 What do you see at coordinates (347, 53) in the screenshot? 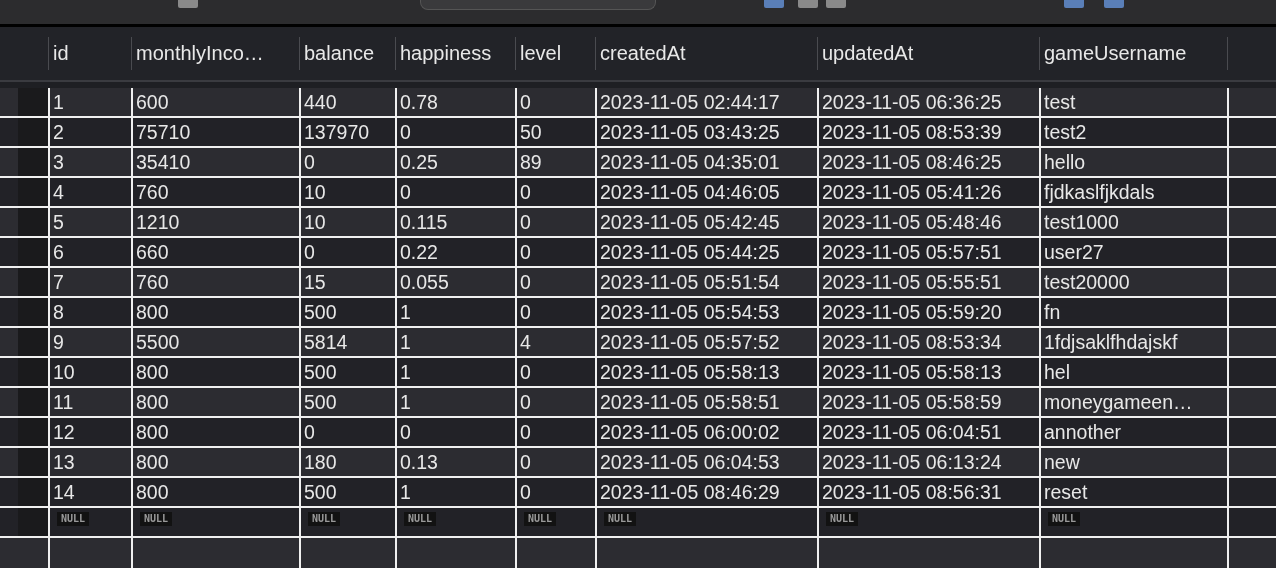
I see `column-header: balance` at bounding box center [347, 53].